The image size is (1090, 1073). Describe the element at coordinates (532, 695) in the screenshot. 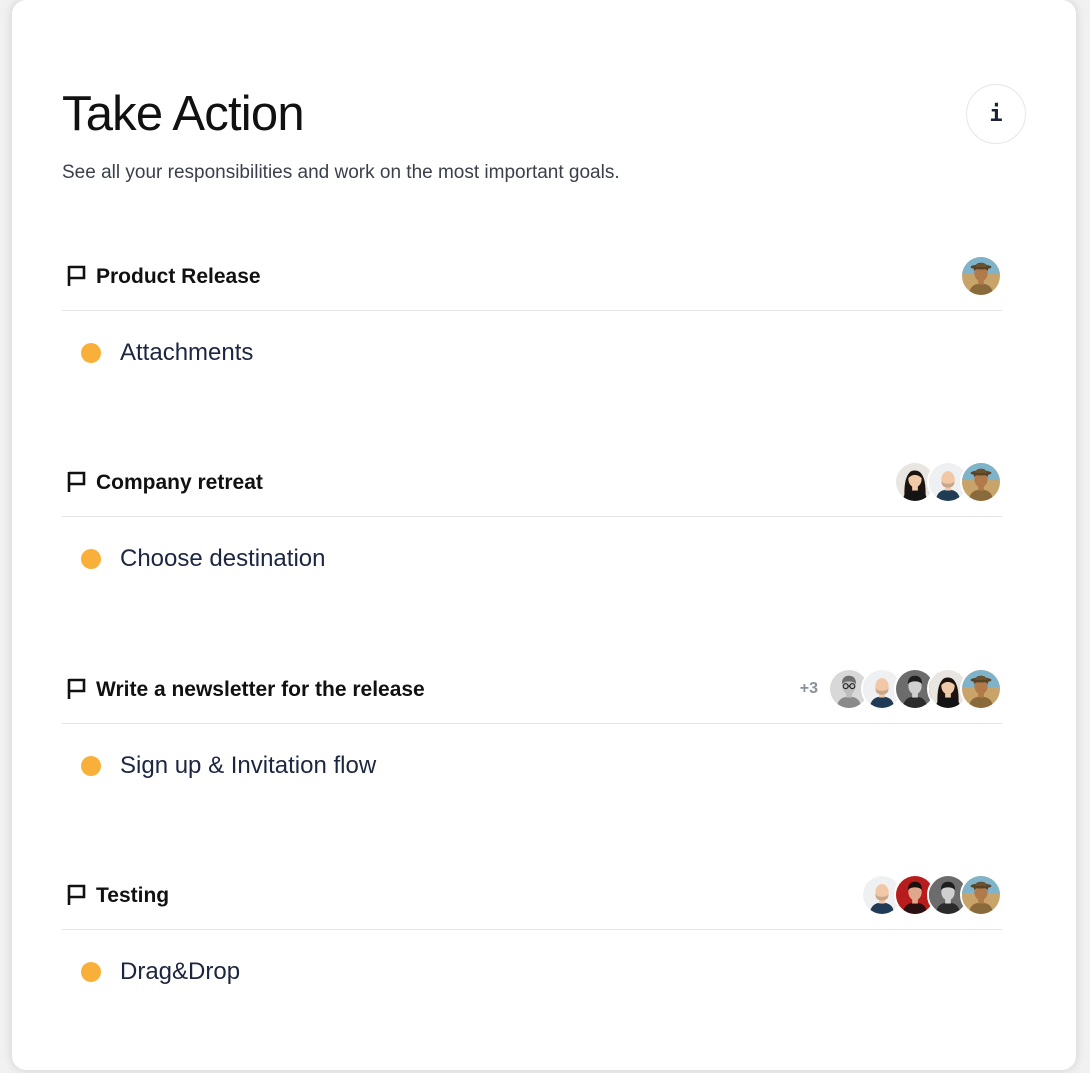

I see `project-header: Write a newsletter for the release +3` at that location.